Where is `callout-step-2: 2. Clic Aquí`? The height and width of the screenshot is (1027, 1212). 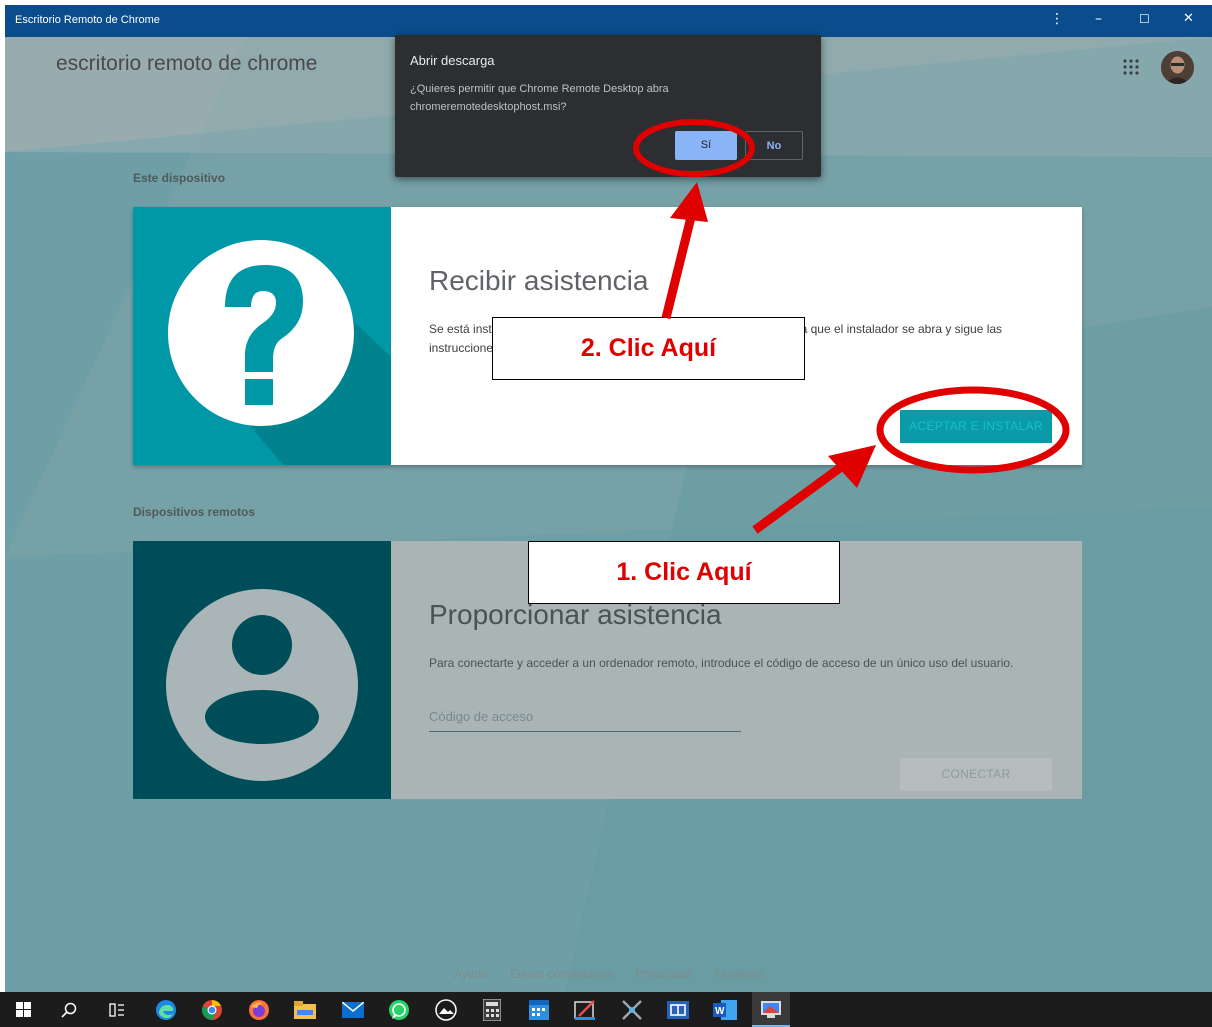
callout-step-2: 2. Clic Aquí is located at coordinates (648, 348).